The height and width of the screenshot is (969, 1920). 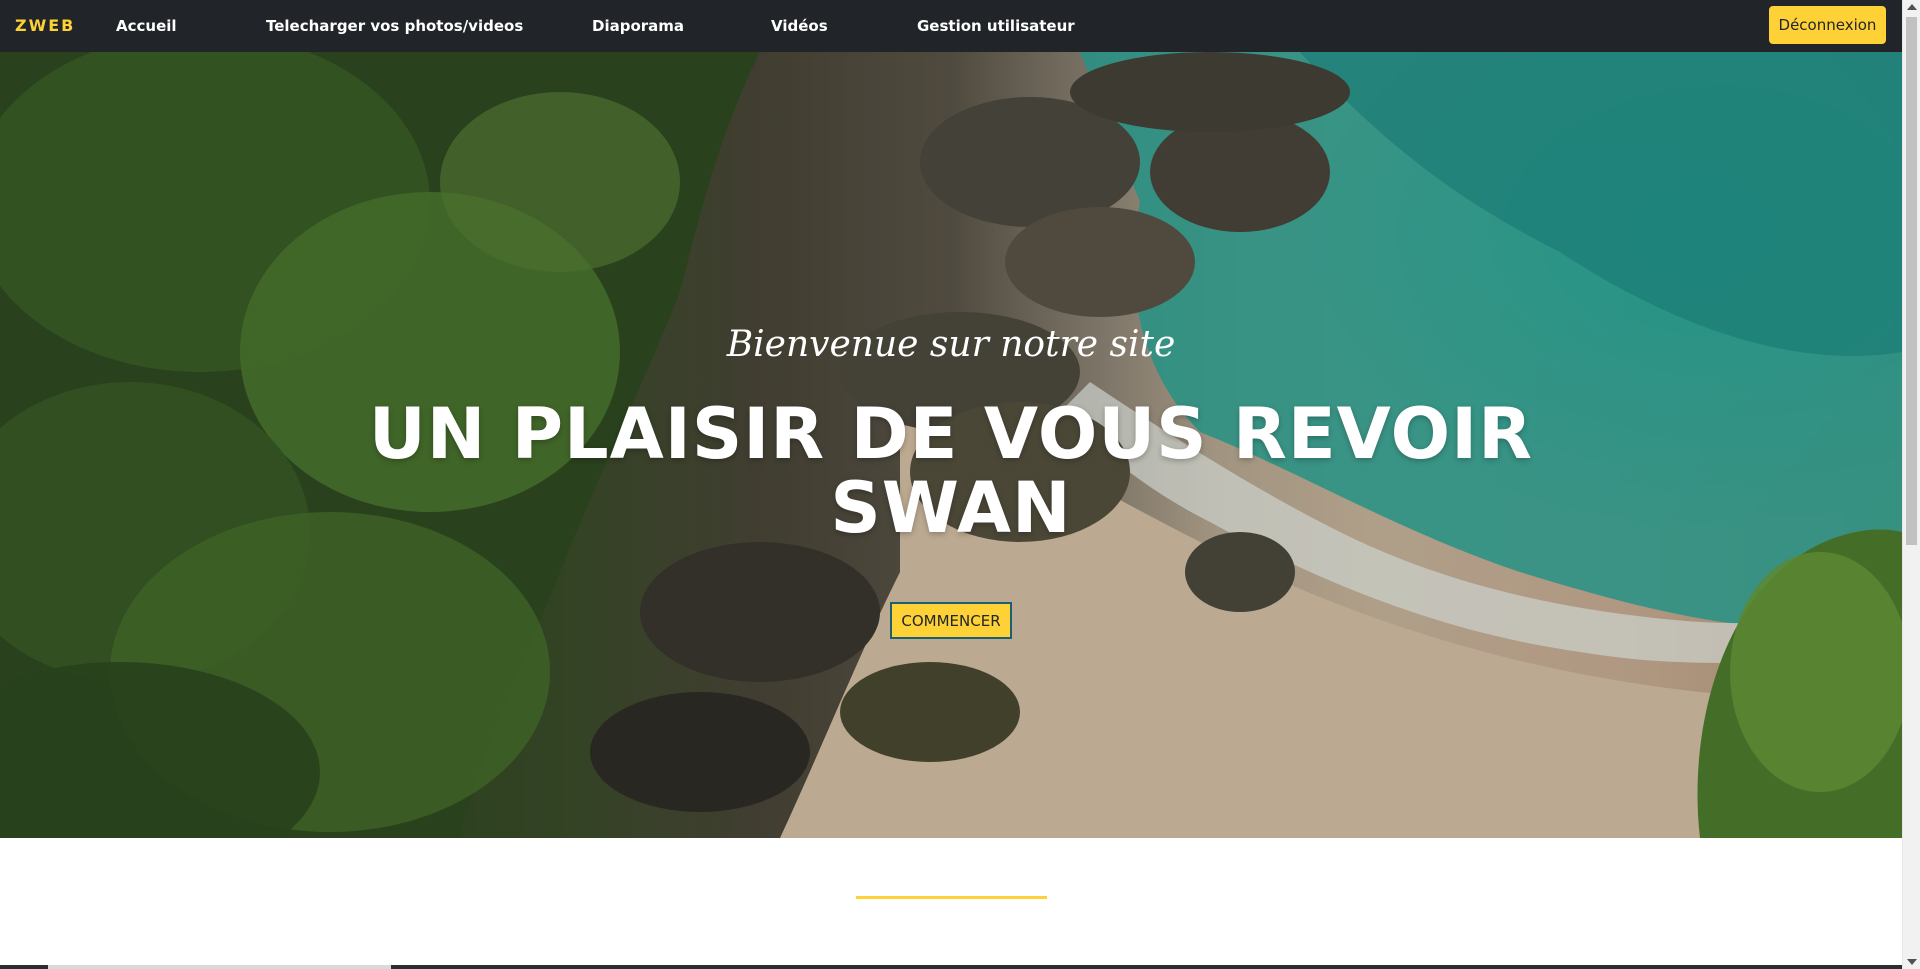 What do you see at coordinates (951, 434) in the screenshot?
I see `hero-title-line-1: UN PLAISIR DE VOUS REVOIR` at bounding box center [951, 434].